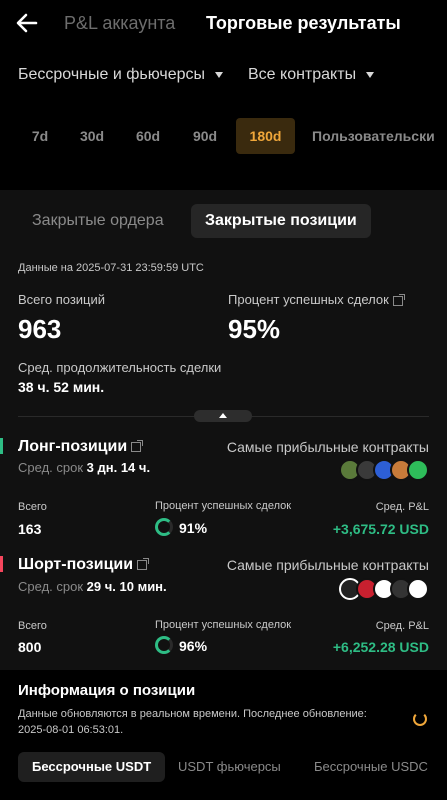  I want to click on market-dropdown: Бессрочные и фьючерсы, so click(121, 75).